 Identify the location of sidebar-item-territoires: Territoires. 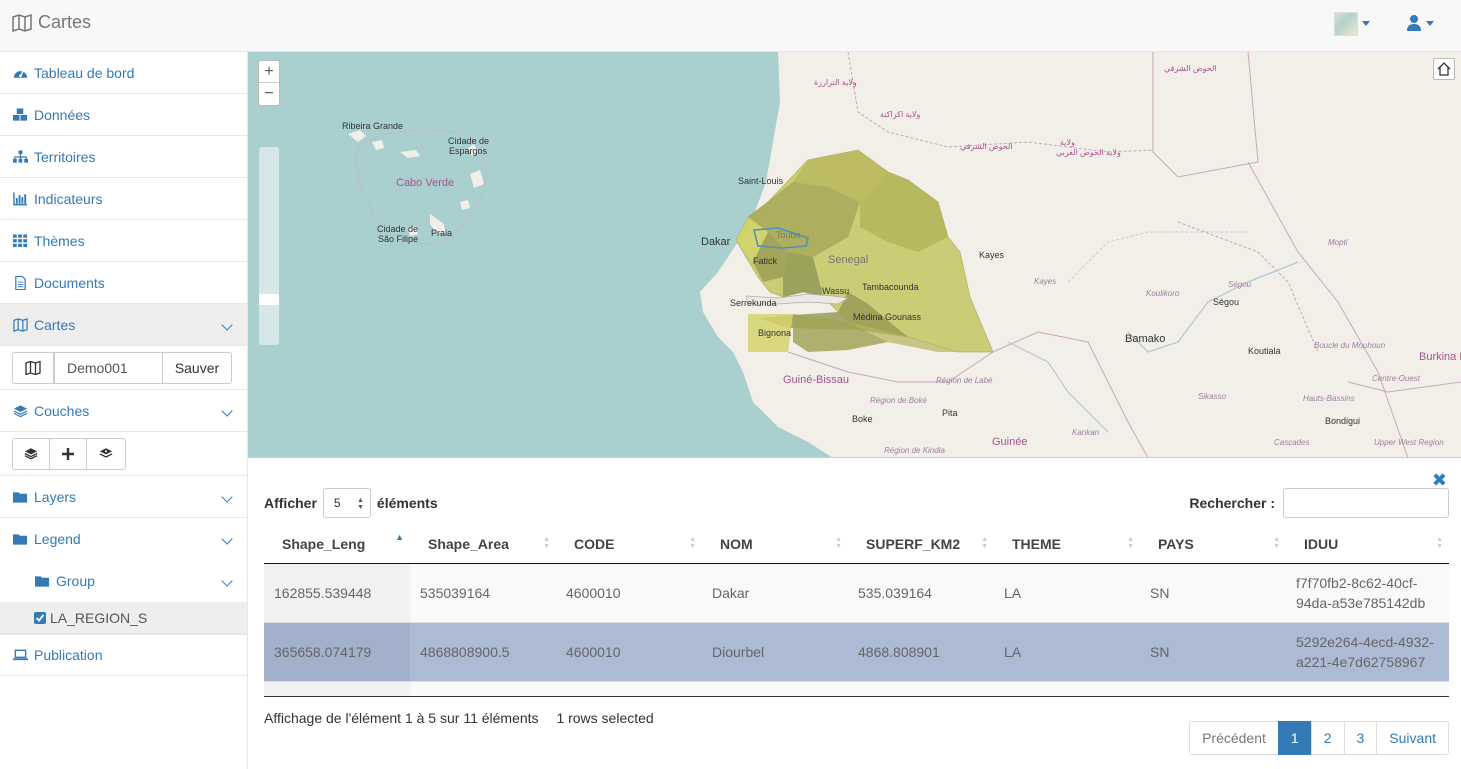
(123, 157).